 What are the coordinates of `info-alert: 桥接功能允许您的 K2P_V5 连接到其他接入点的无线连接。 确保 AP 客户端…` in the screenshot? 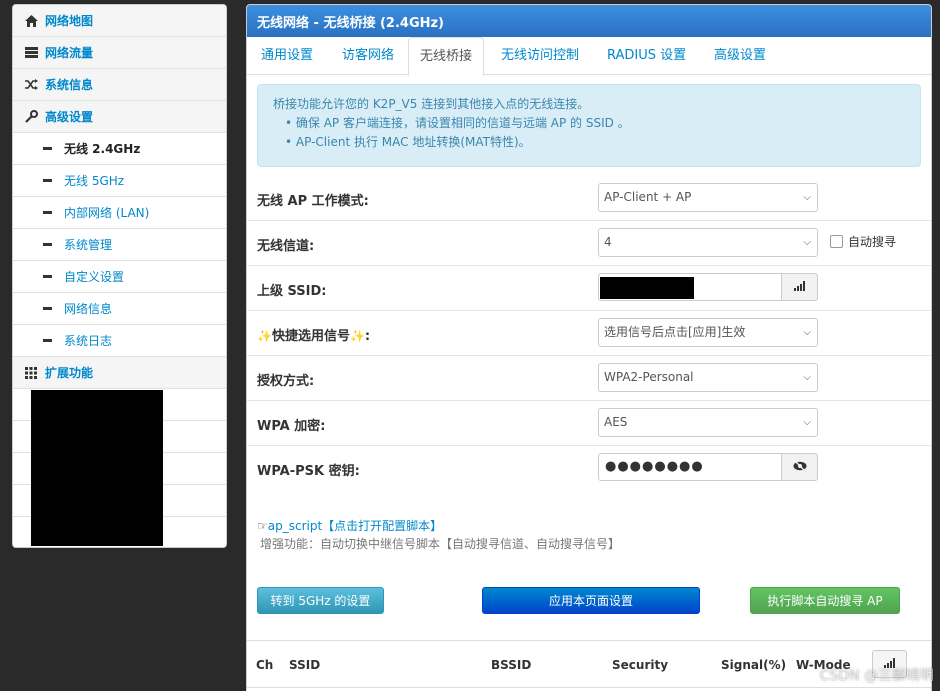 It's located at (589, 125).